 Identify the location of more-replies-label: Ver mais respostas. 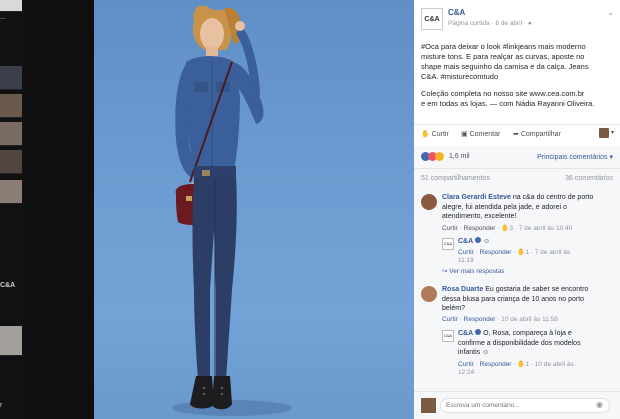
(477, 271).